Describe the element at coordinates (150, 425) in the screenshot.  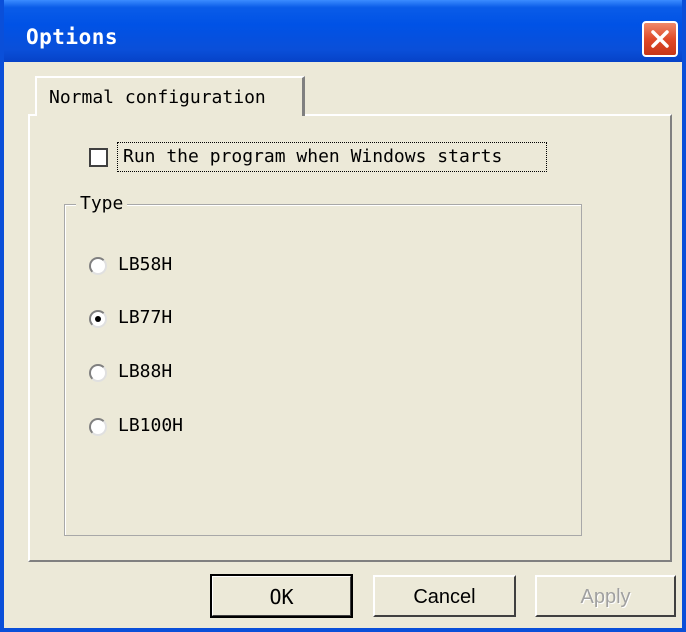
I see `radio-label-lb100h: LB100H` at that location.